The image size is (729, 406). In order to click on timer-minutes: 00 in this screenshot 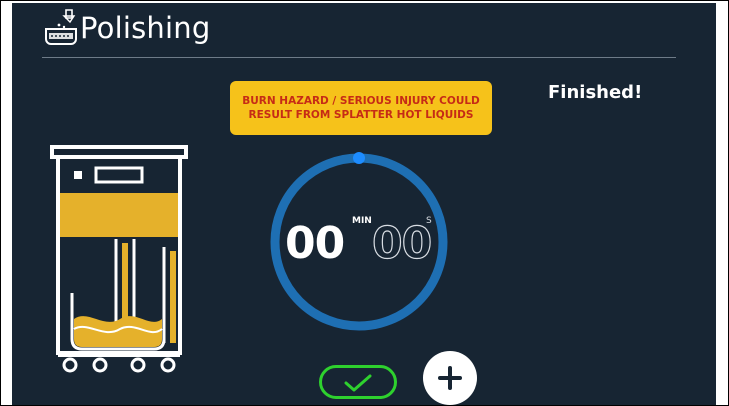, I will do `click(315, 243)`.